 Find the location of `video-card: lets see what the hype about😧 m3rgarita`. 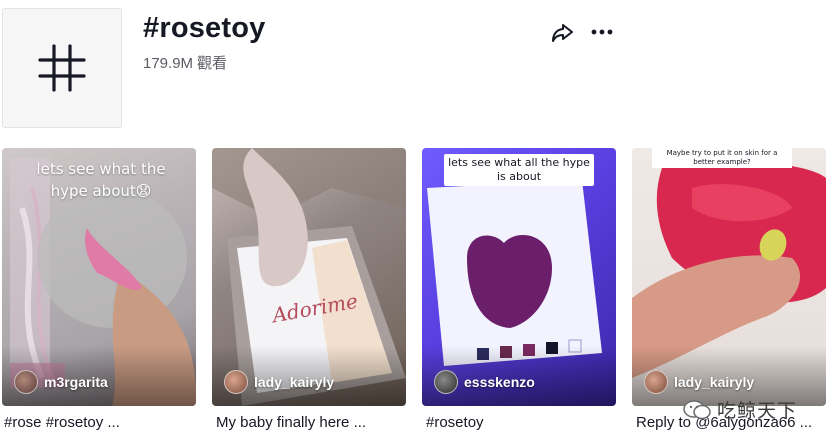

video-card: lets see what the hype about😧 m3rgarita is located at coordinates (99, 277).